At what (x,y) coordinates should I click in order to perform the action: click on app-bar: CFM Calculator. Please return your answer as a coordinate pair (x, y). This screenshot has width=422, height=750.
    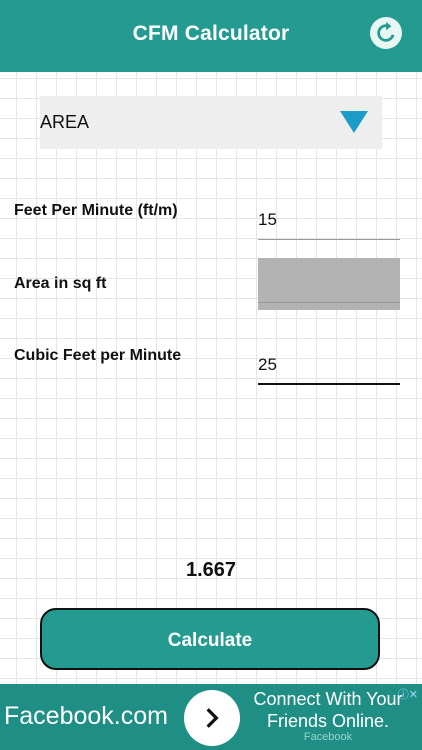
    Looking at the image, I should click on (211, 36).